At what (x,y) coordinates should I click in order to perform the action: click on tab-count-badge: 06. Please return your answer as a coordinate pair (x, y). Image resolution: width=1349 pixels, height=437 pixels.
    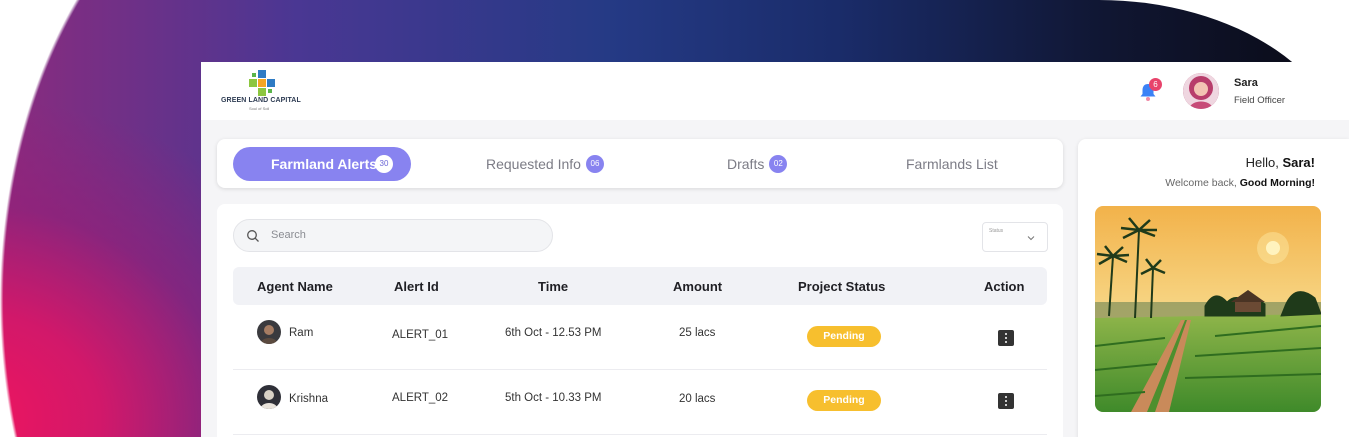
    Looking at the image, I should click on (594, 164).